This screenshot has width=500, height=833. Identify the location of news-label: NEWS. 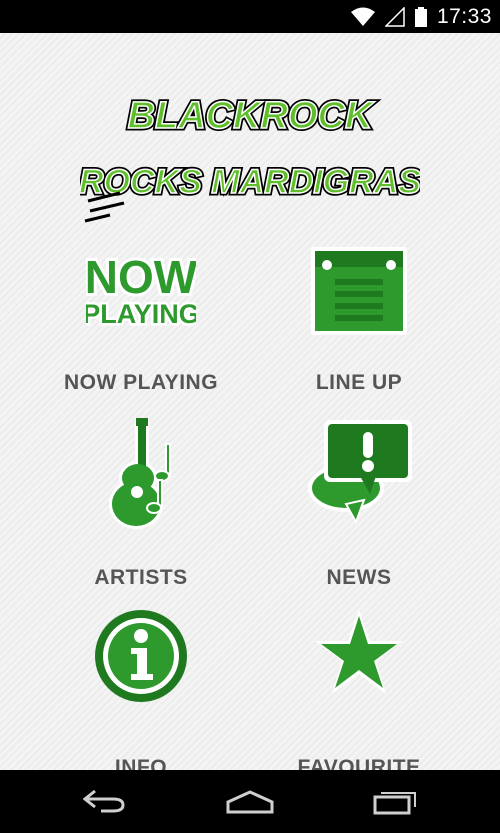
(359, 577).